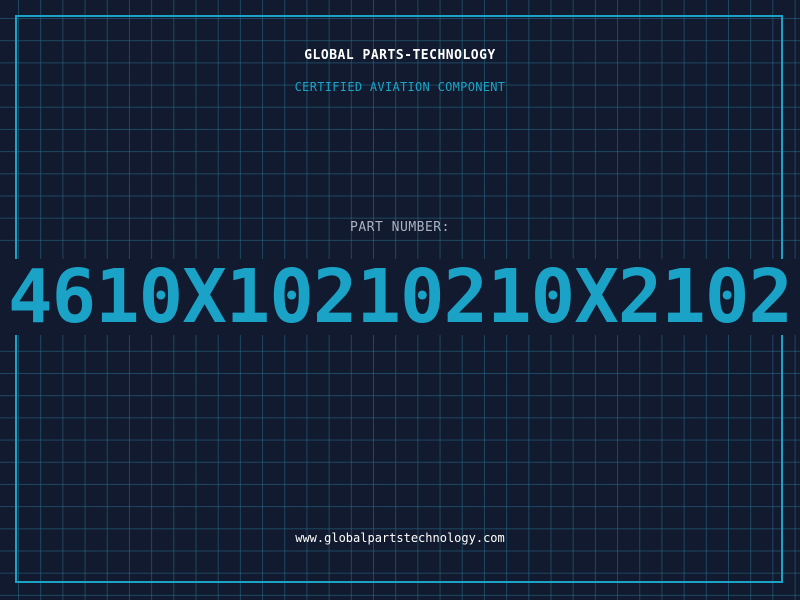  I want to click on website-url: www.globalpartstechnology.com, so click(400, 538).